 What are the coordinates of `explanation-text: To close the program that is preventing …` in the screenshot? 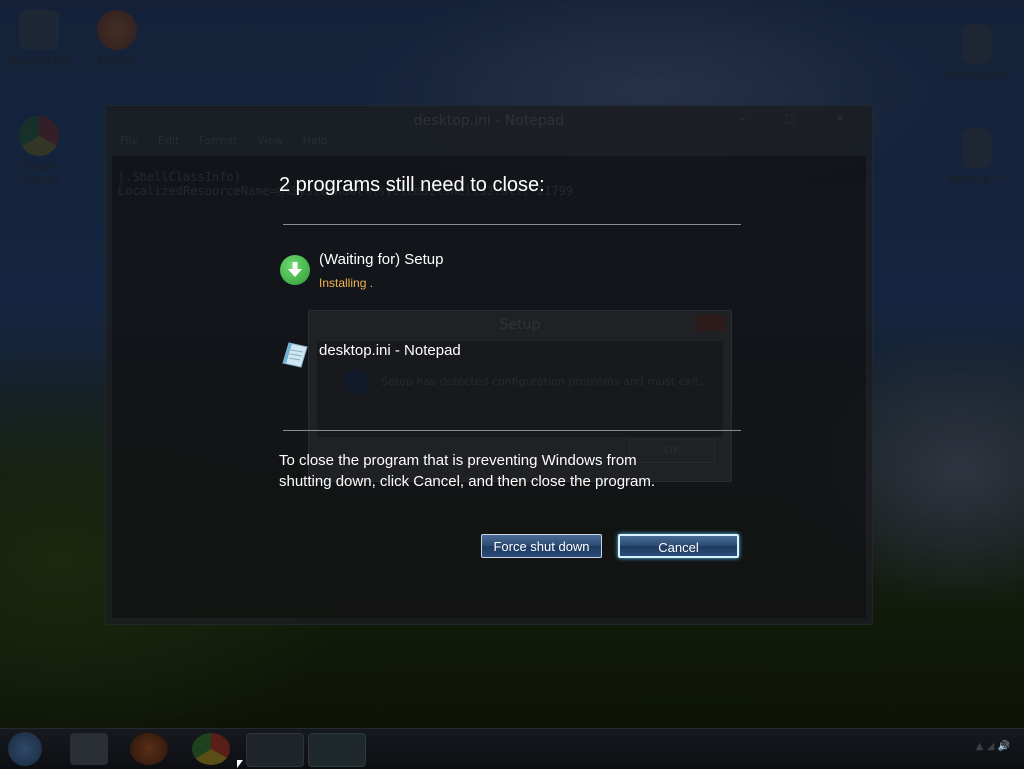 It's located at (504, 471).